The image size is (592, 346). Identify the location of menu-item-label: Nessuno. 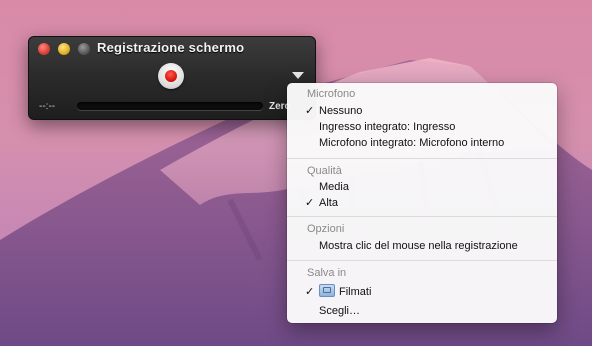
(341, 111).